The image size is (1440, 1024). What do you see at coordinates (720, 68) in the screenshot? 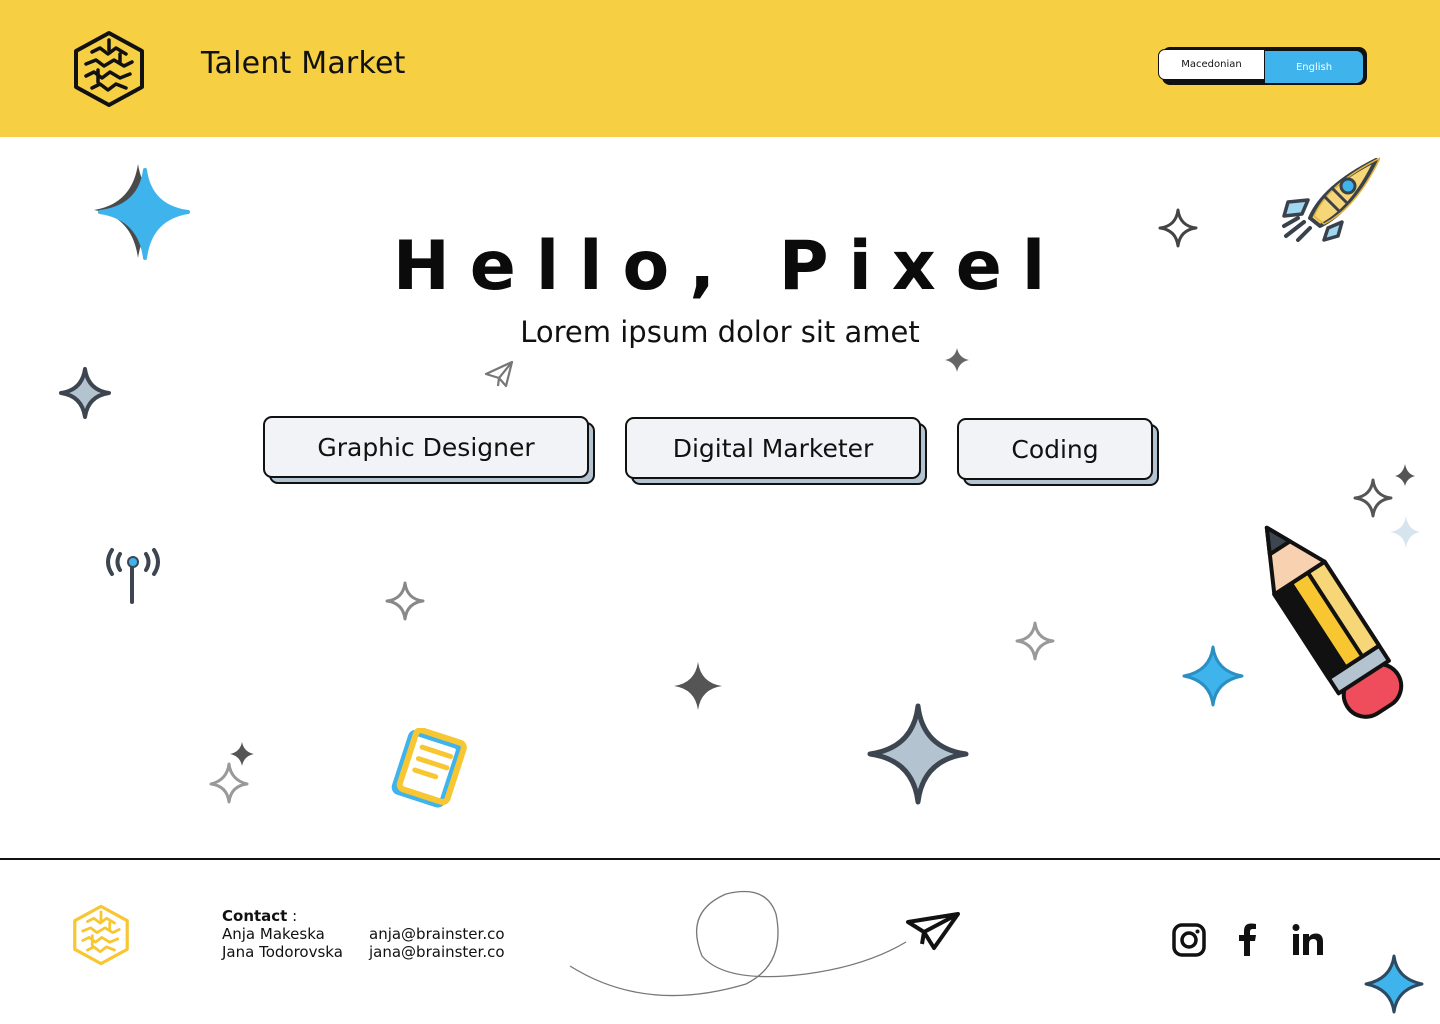
I see `header-bar: Talent Market Macedonian English` at bounding box center [720, 68].